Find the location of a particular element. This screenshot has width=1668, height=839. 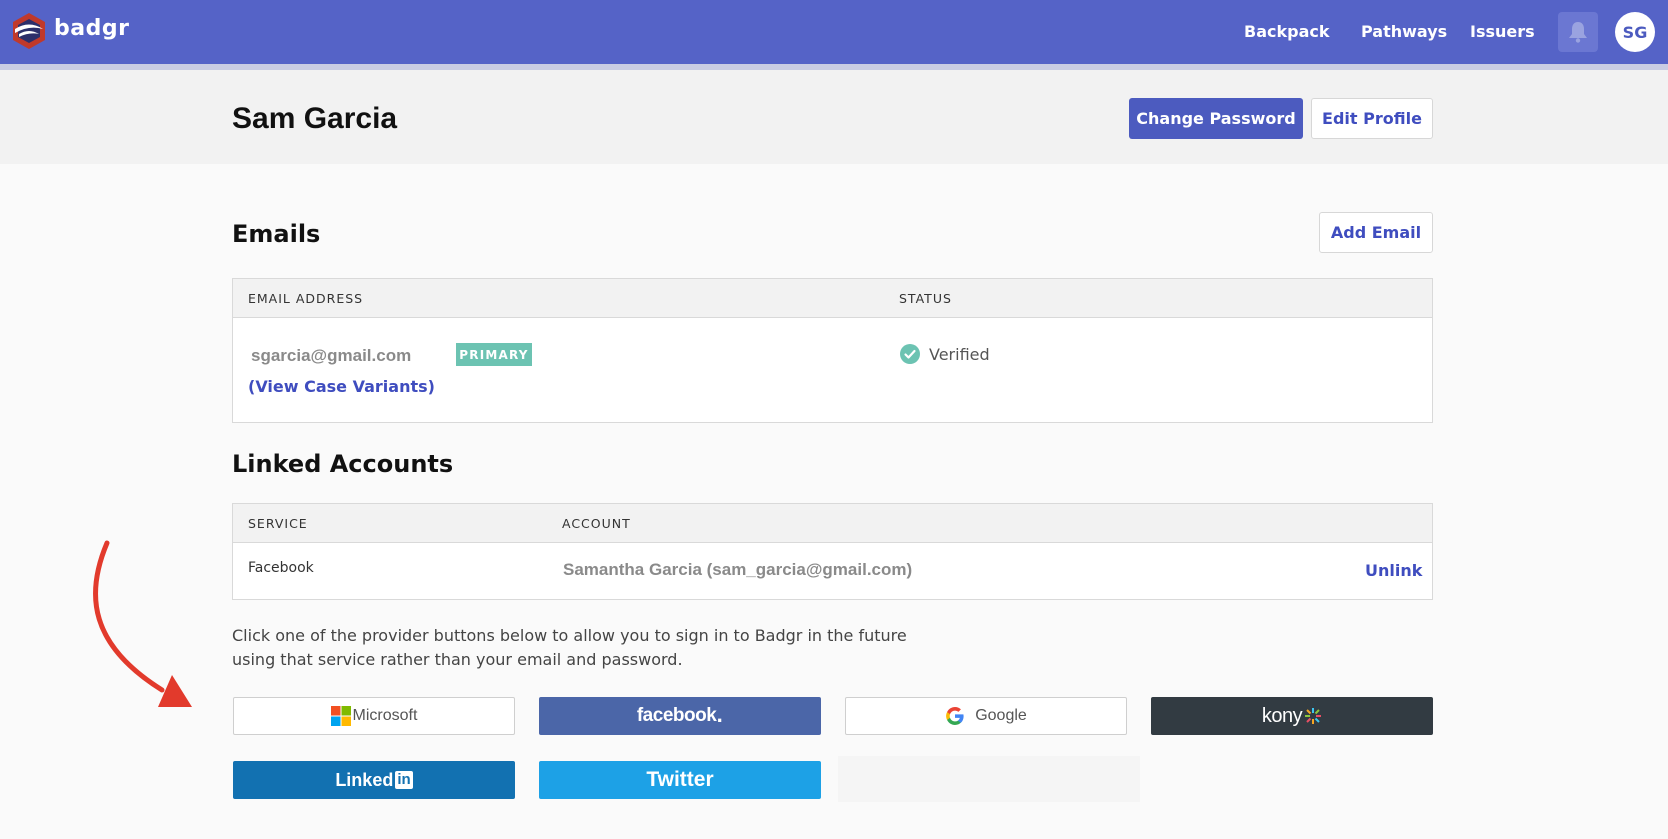

linkedin-signin-button: Linked in is located at coordinates (374, 780).